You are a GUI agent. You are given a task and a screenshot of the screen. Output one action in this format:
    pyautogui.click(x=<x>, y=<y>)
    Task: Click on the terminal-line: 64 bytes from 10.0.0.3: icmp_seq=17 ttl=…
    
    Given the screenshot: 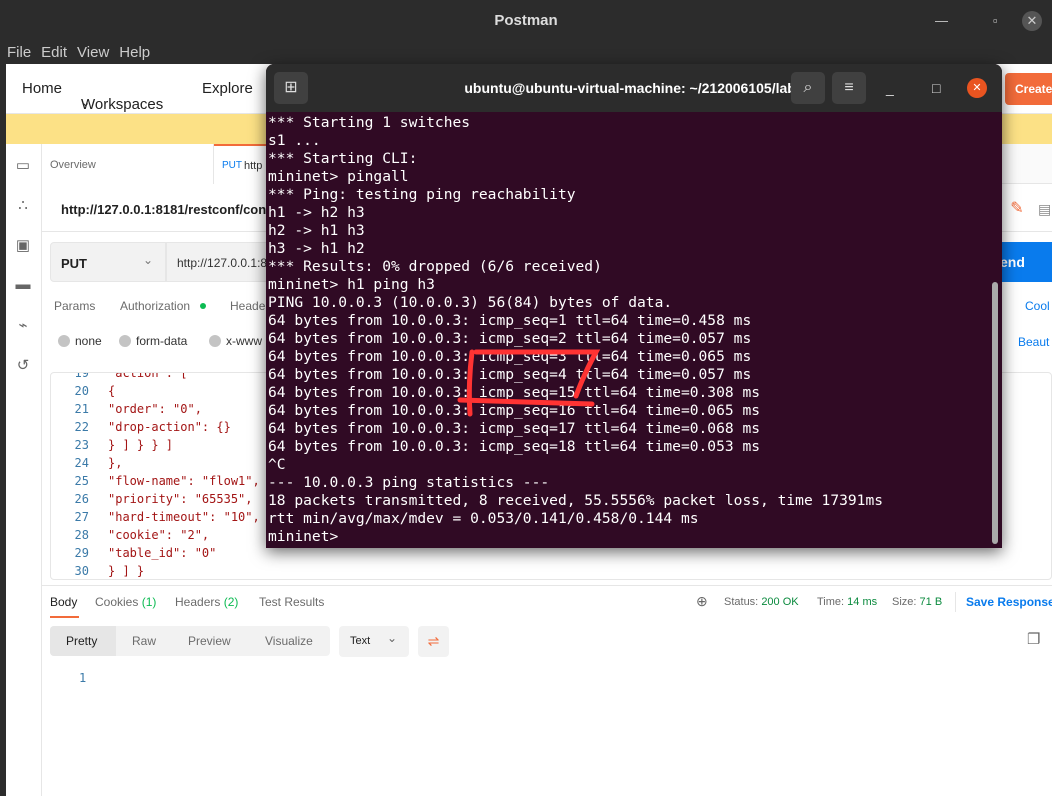 What is the action you would take?
    pyautogui.click(x=514, y=428)
    